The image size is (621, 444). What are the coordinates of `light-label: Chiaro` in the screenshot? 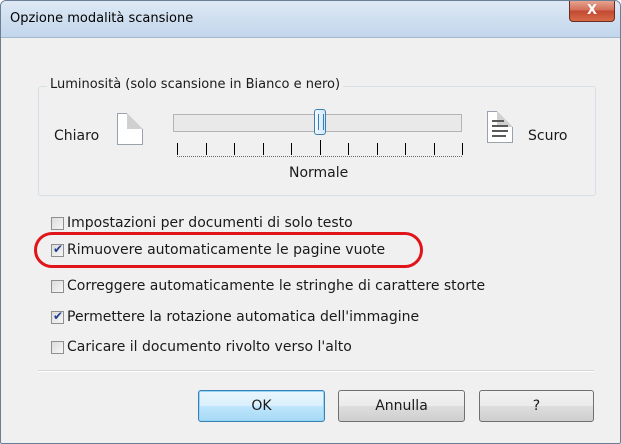 It's located at (77, 136).